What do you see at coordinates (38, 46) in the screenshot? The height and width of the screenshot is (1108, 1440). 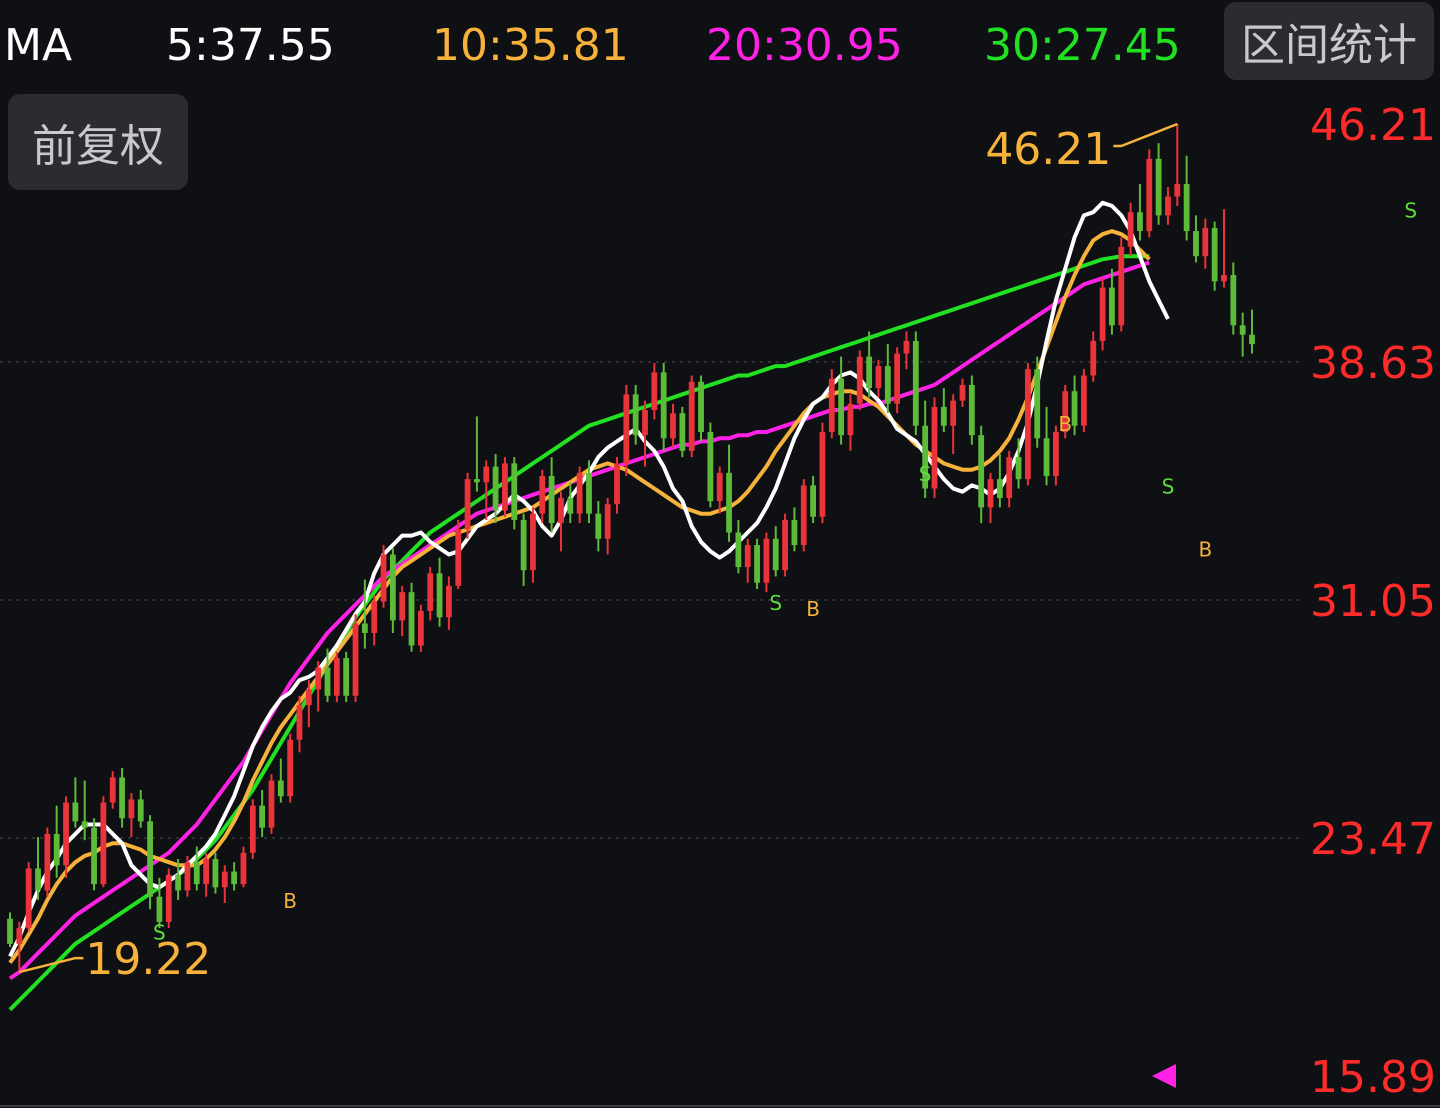 I see `indicator-label: MA` at bounding box center [38, 46].